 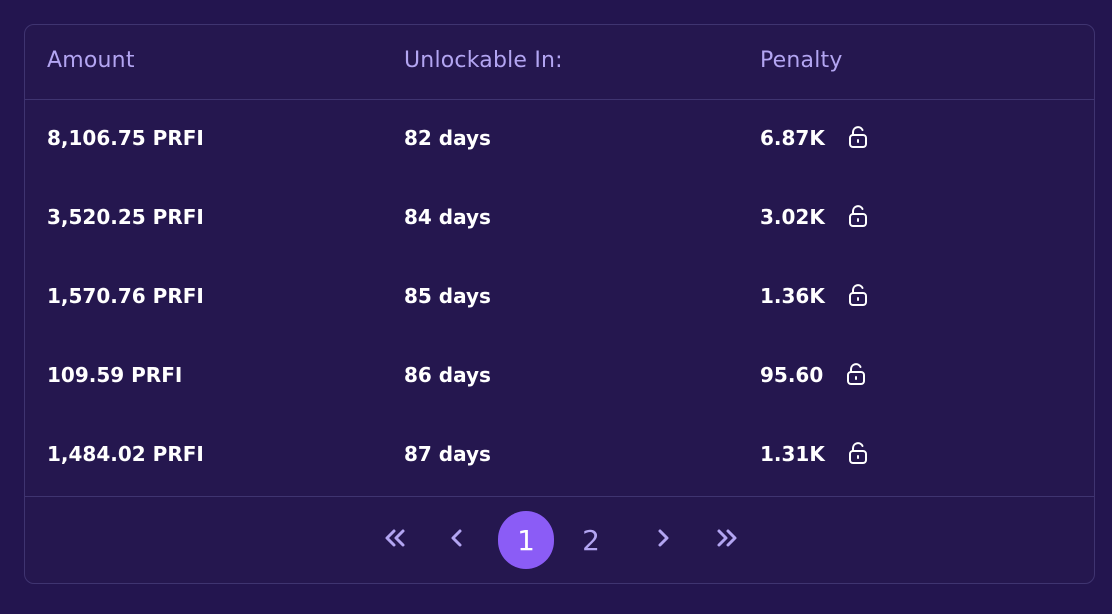 What do you see at coordinates (792, 138) in the screenshot?
I see `penalty-value: 6.87K` at bounding box center [792, 138].